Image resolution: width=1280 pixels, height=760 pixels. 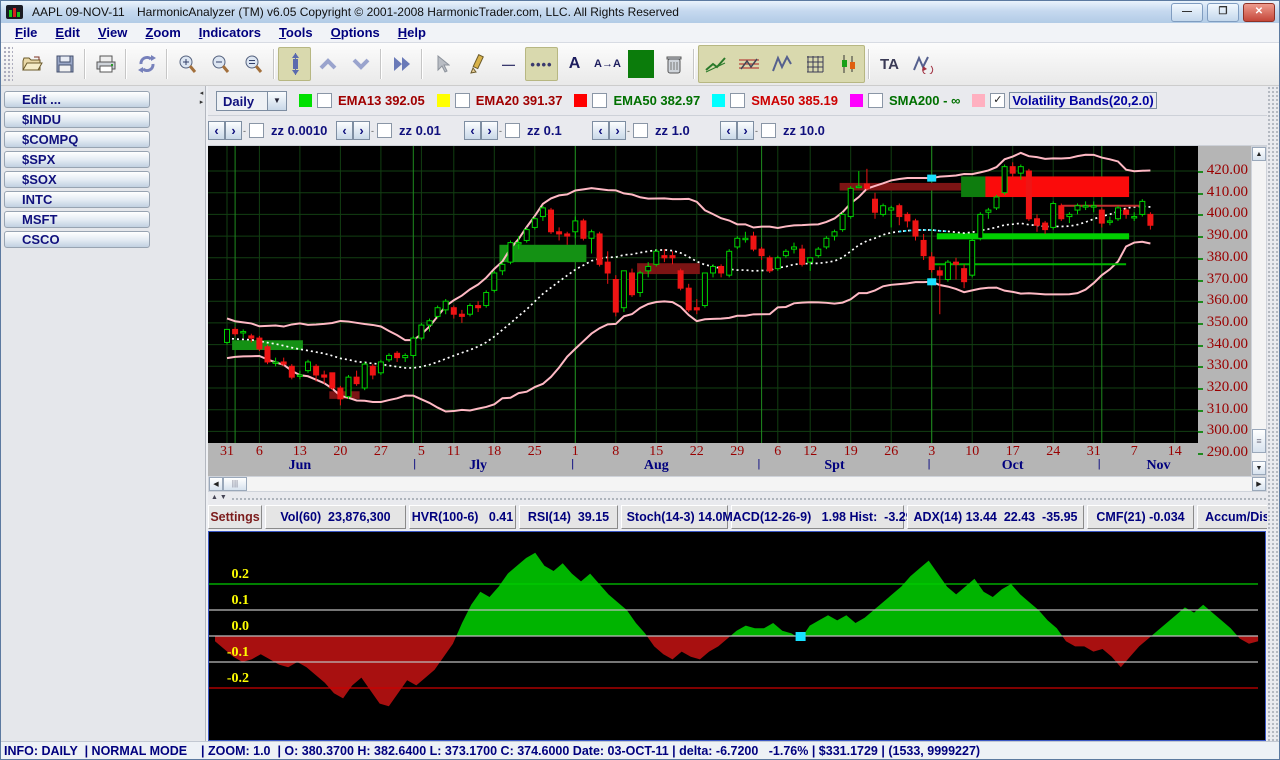 I want to click on indicator-tab: CMF(21) -0.034, so click(x=1140, y=516).